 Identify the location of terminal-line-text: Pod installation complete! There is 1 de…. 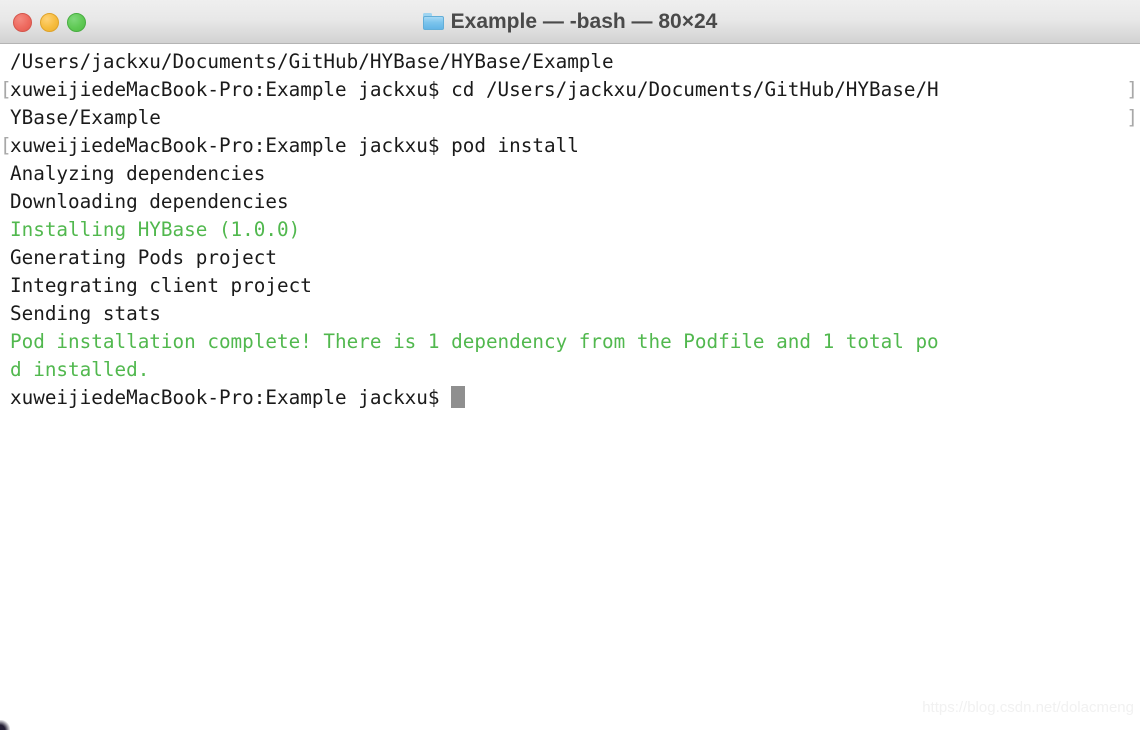
(474, 341).